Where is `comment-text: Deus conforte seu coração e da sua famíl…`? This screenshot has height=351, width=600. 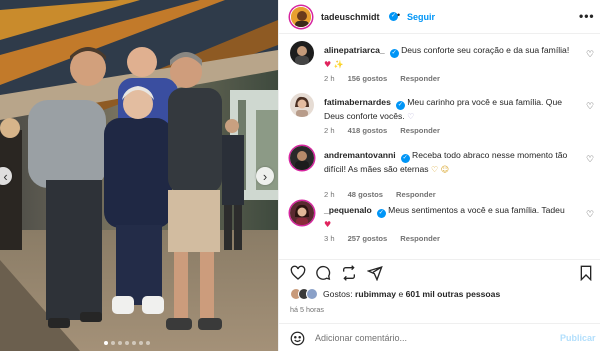
comment-text: Deus conforte seu coração e da sua famíl… is located at coordinates (485, 50).